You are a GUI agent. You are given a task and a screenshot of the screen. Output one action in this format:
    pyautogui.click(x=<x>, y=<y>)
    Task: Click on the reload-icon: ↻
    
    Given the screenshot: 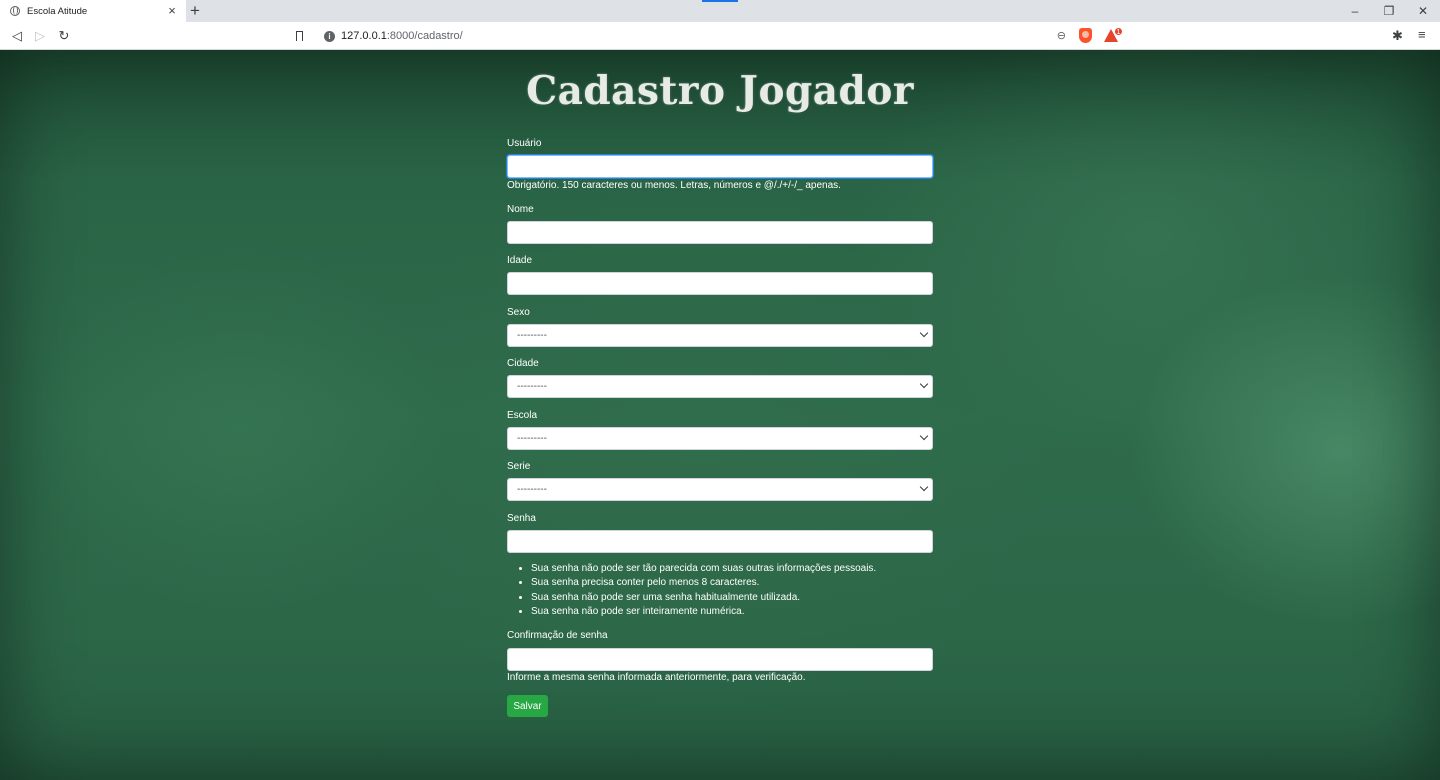 What is the action you would take?
    pyautogui.click(x=64, y=36)
    